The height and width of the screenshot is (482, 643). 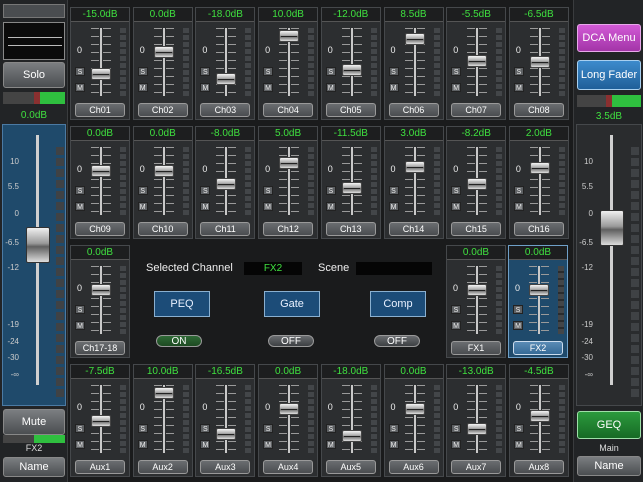 What do you see at coordinates (162, 110) in the screenshot?
I see `channel-name-button: Ch02` at bounding box center [162, 110].